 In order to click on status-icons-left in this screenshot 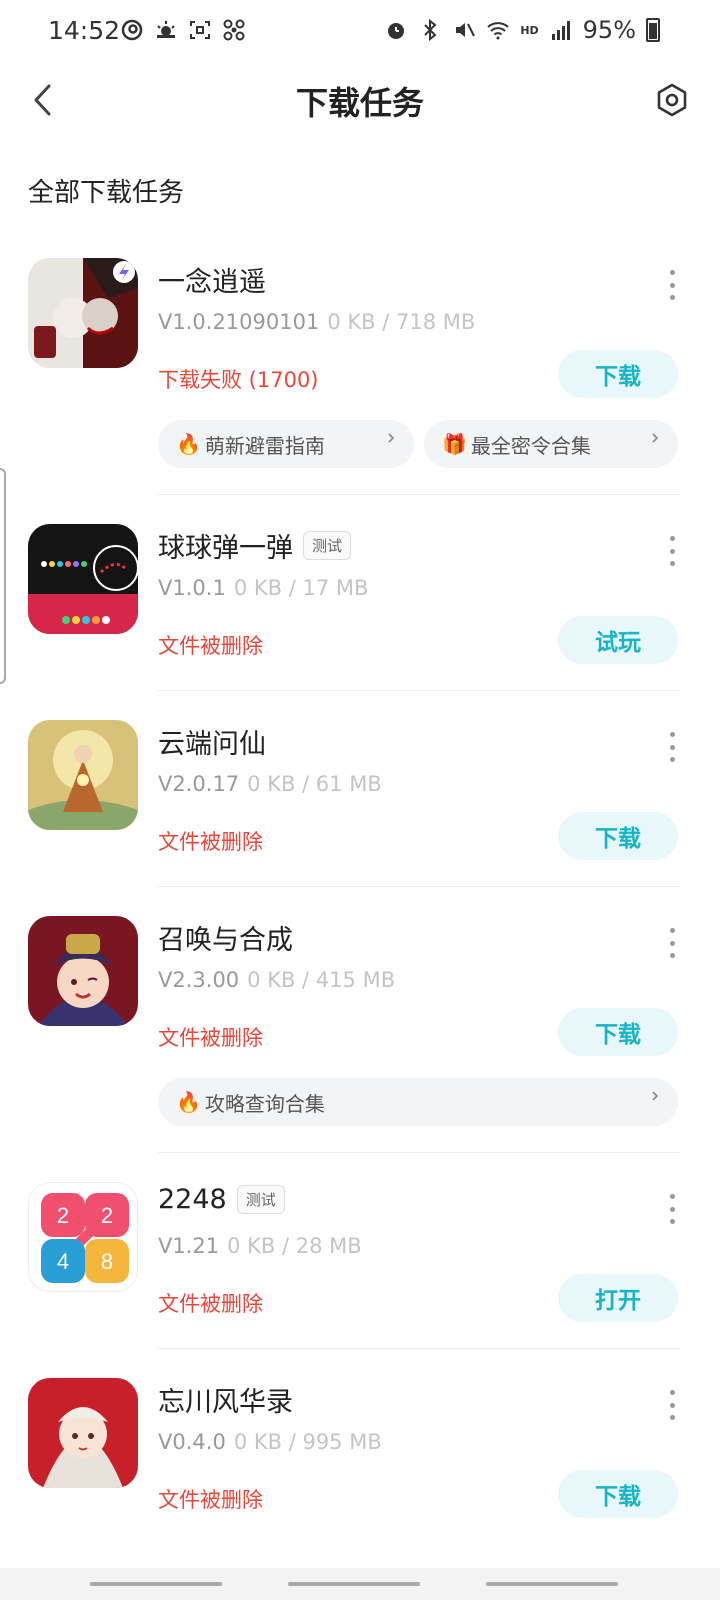, I will do `click(183, 30)`.